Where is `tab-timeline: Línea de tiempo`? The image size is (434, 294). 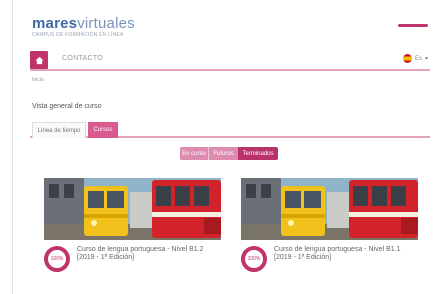 tab-timeline: Línea de tiempo is located at coordinates (59, 130).